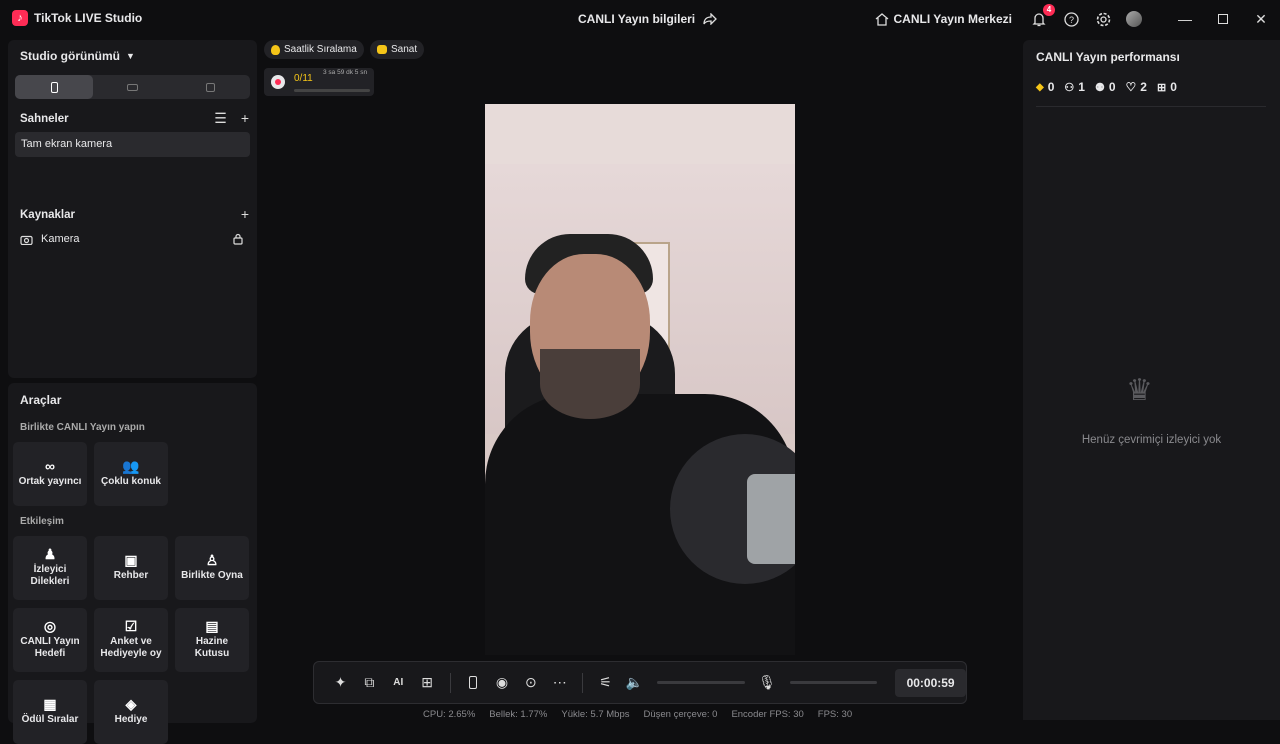 The image size is (1280, 744). Describe the element at coordinates (637, 19) in the screenshot. I see `stream-info-label: CANLI Yayın bilgileri` at that location.